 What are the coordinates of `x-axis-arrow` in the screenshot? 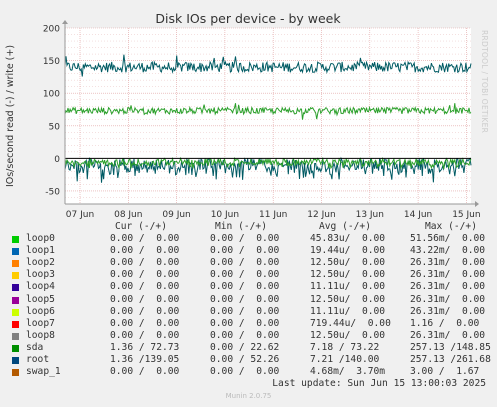 It's located at (477, 204).